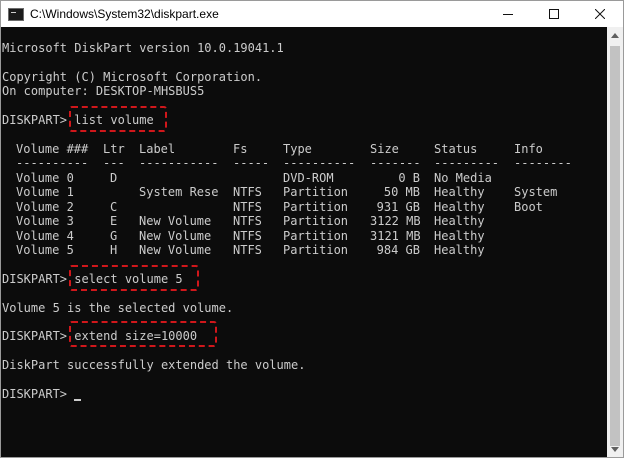 Image resolution: width=624 pixels, height=458 pixels. Describe the element at coordinates (132, 77) in the screenshot. I see `copyright-line: Copyright (C) Microsoft Corporation.` at that location.